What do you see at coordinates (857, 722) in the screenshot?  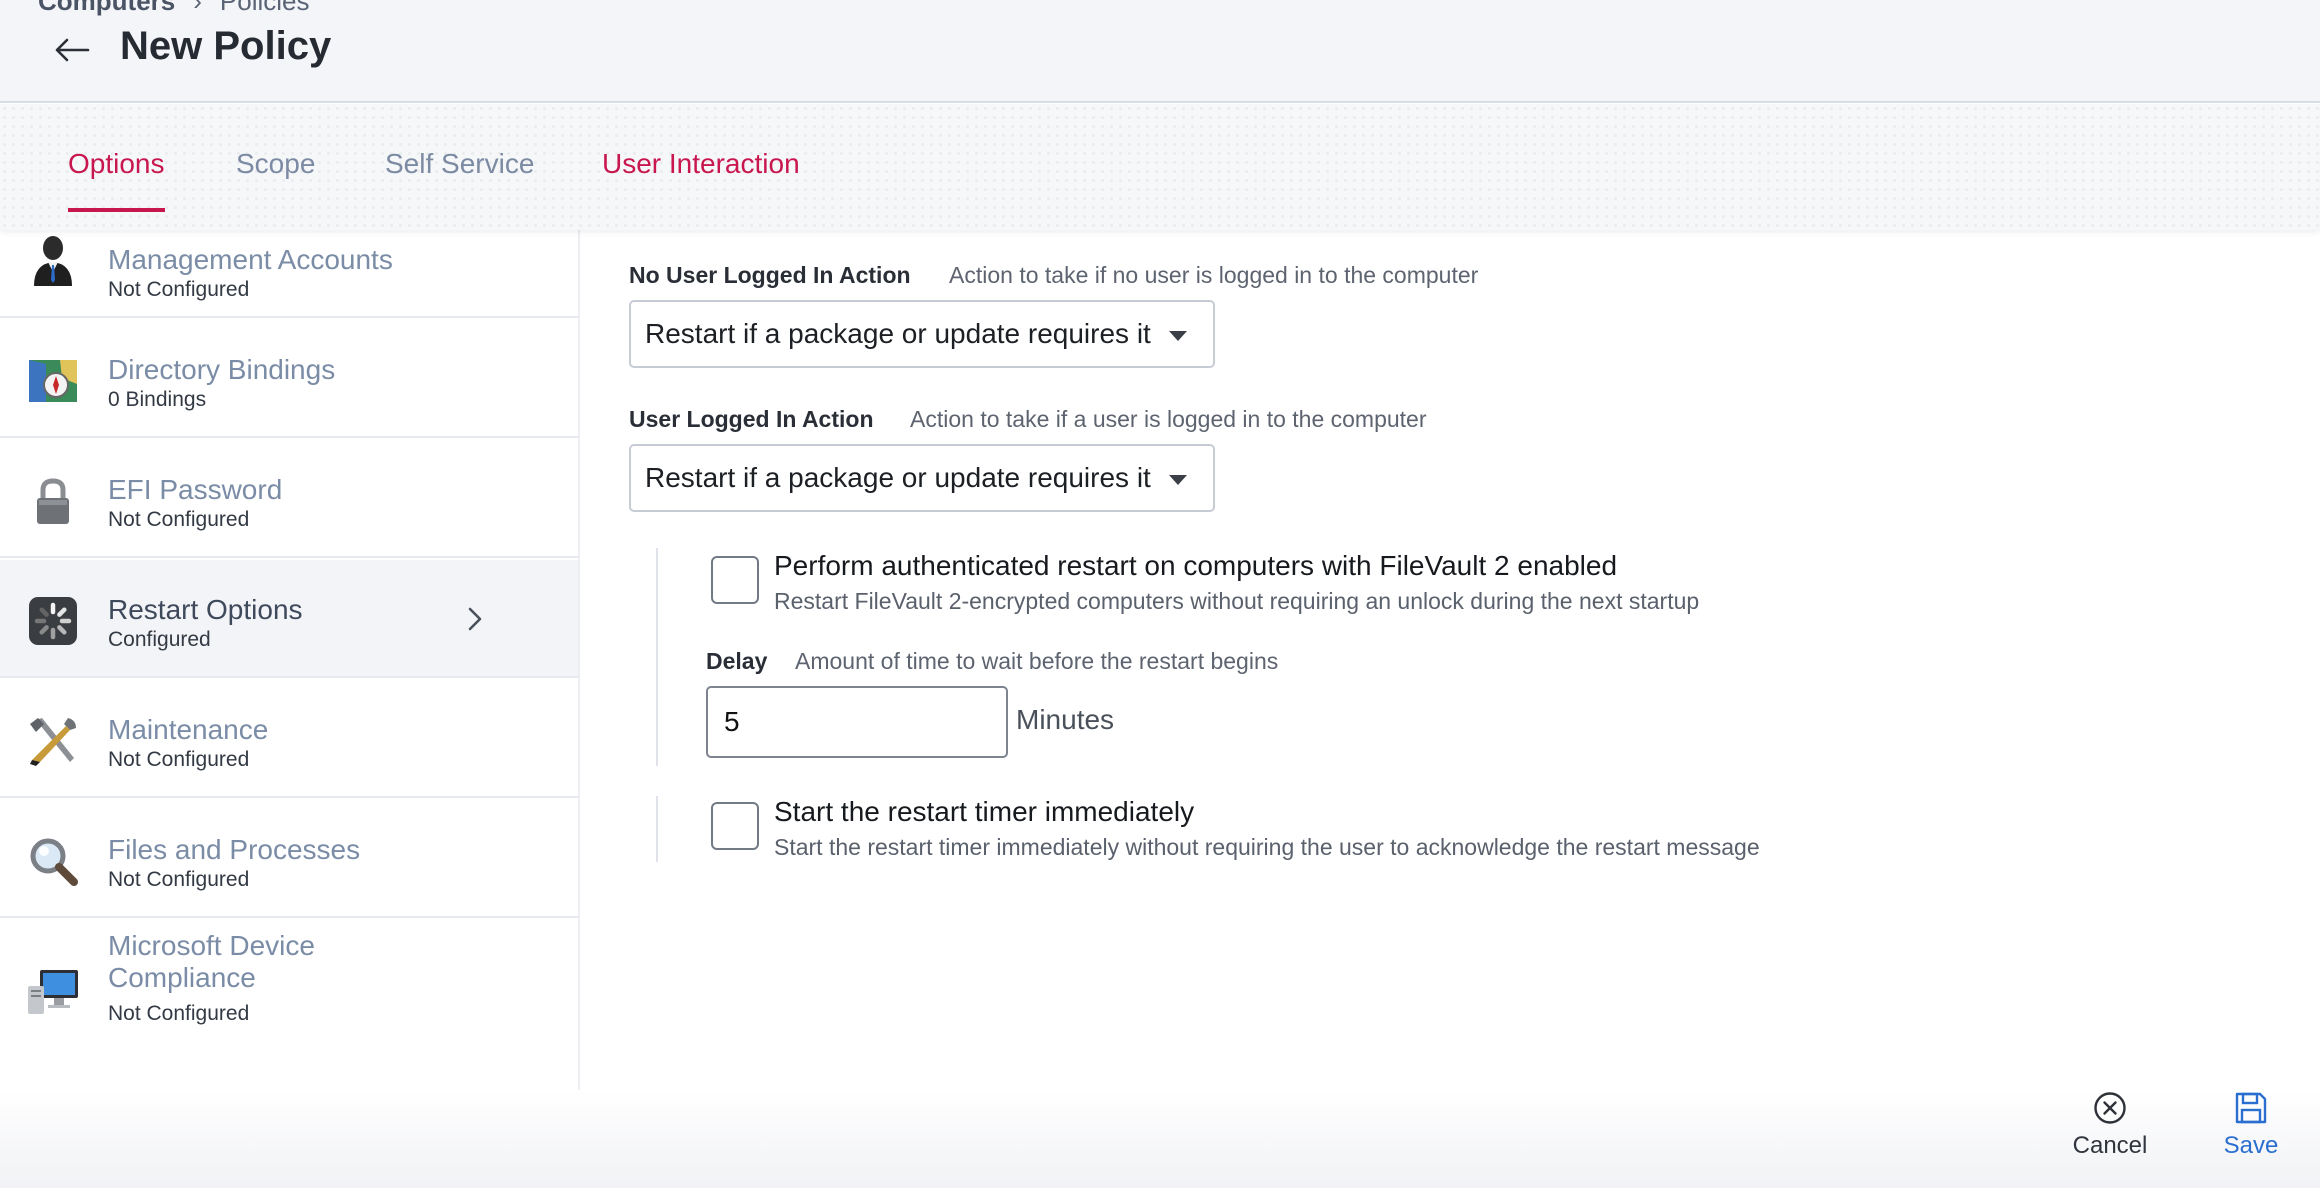 I see `delay-input: 5` at bounding box center [857, 722].